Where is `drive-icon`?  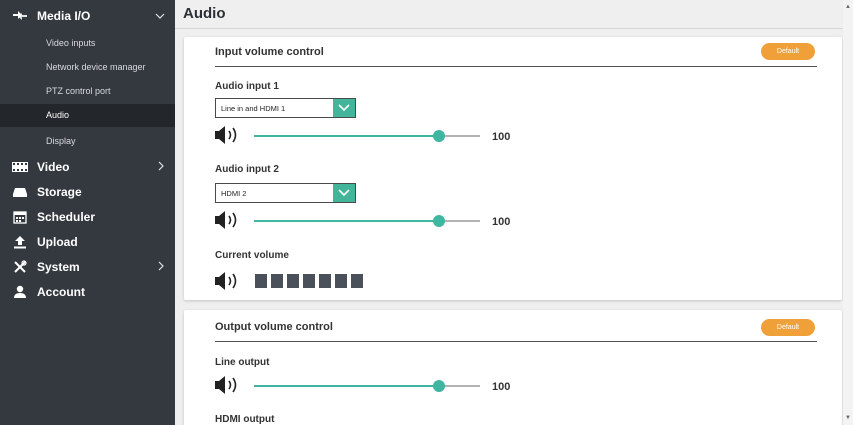
drive-icon is located at coordinates (20, 192).